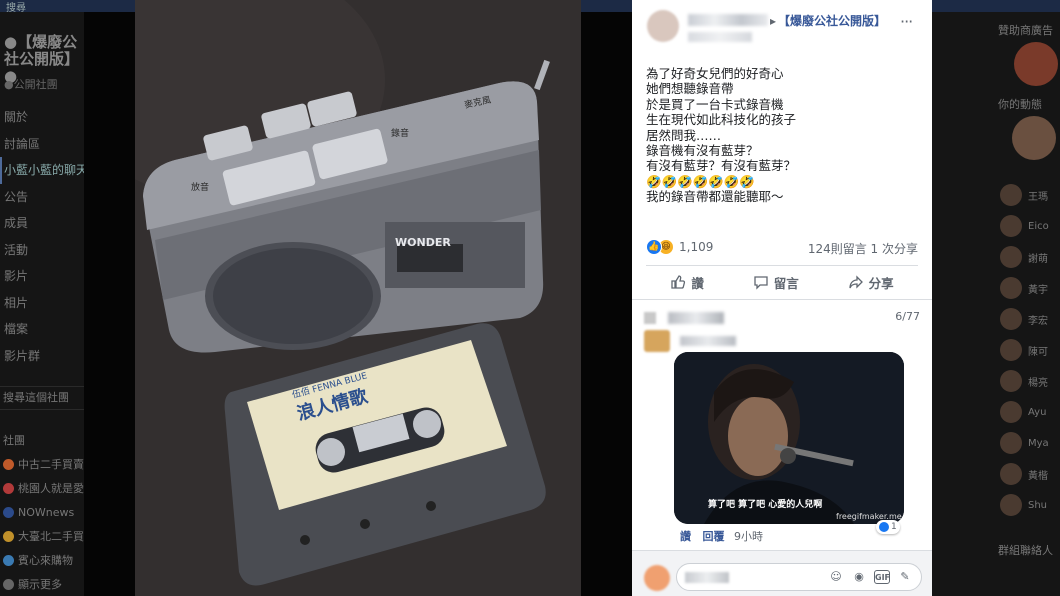 Image resolution: width=1060 pixels, height=596 pixels. I want to click on background-contact-item: 李宏, so click(1024, 319).